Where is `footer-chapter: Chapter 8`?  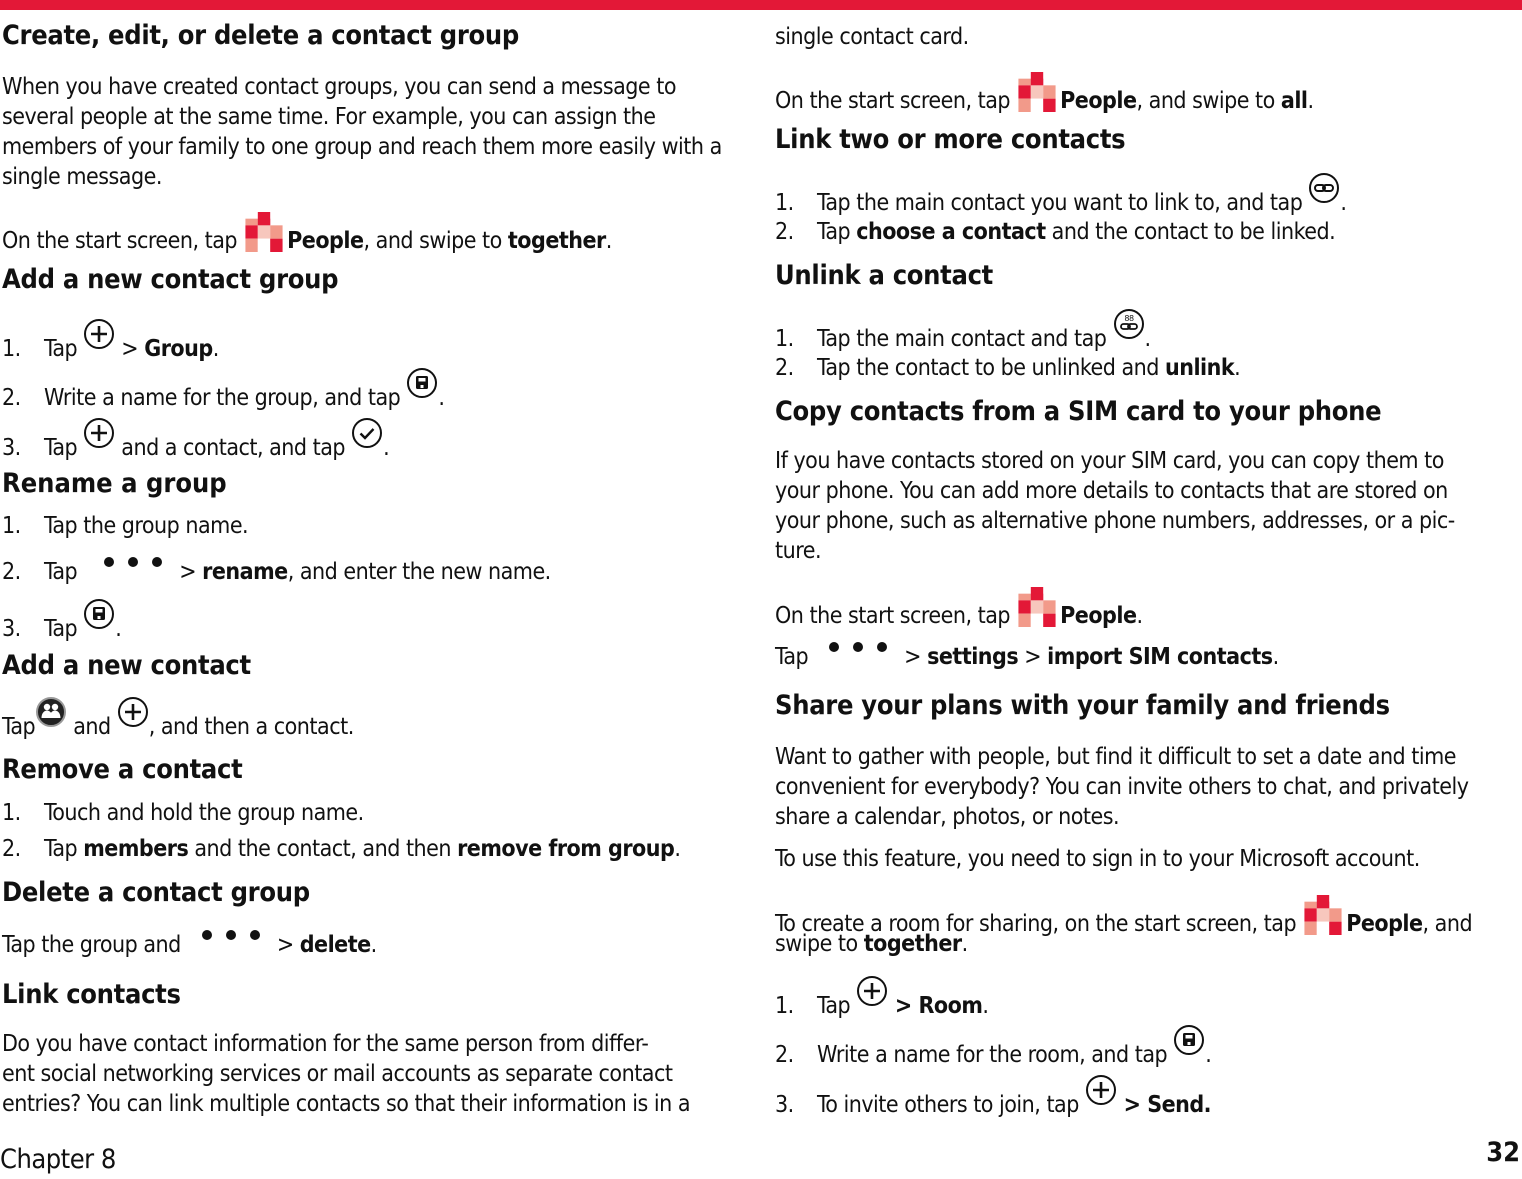
footer-chapter: Chapter 8 is located at coordinates (58, 1159).